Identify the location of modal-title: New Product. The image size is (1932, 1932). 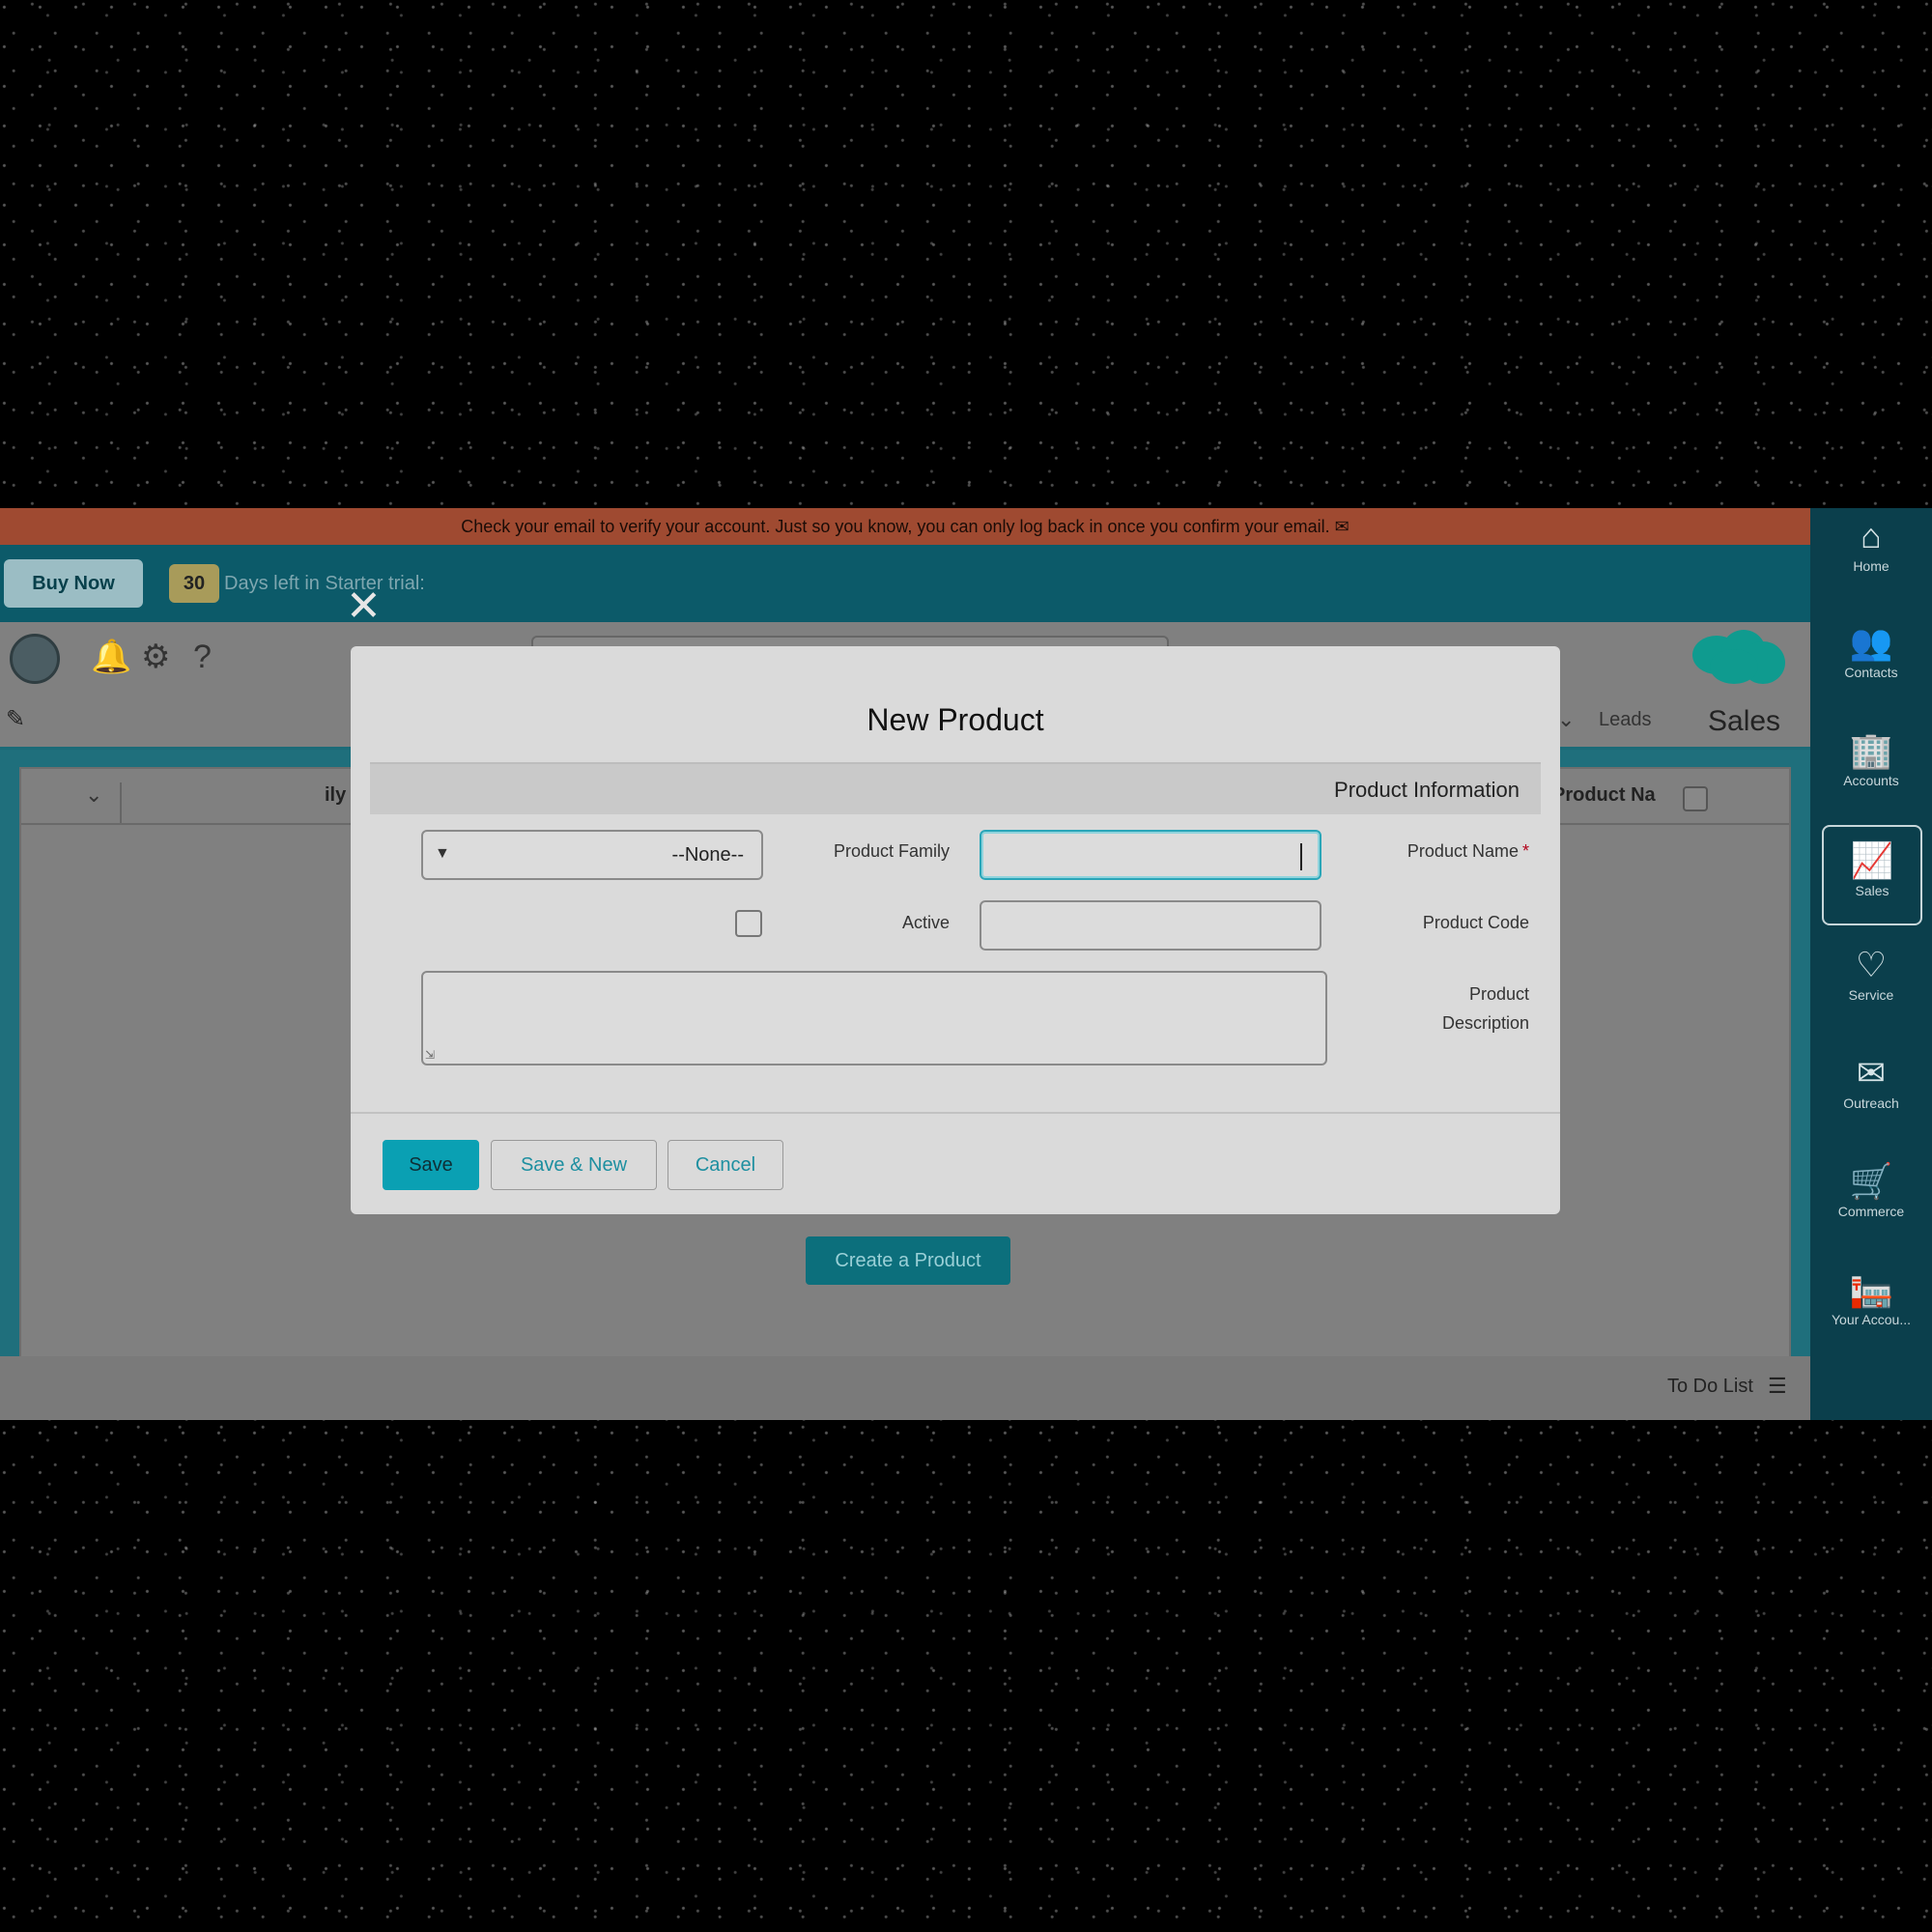
(955, 719).